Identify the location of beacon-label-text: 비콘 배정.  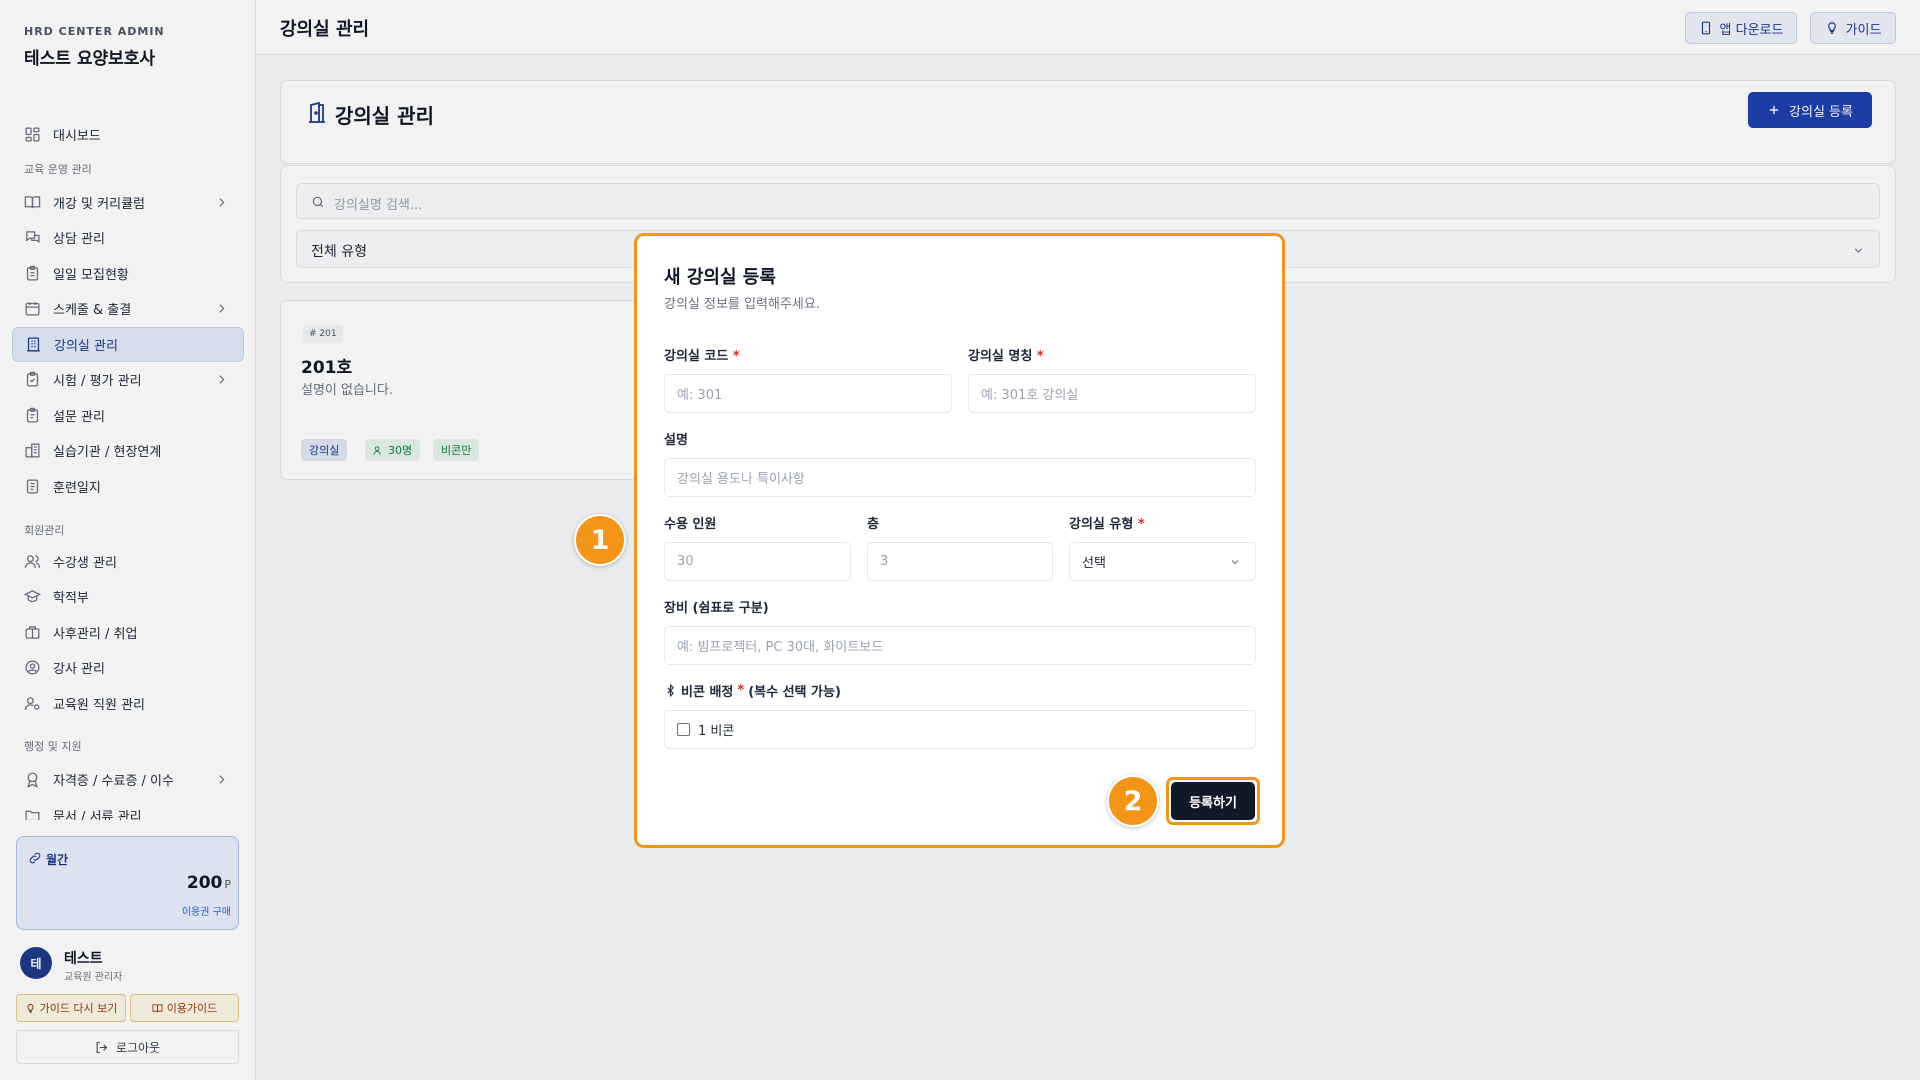
(707, 692).